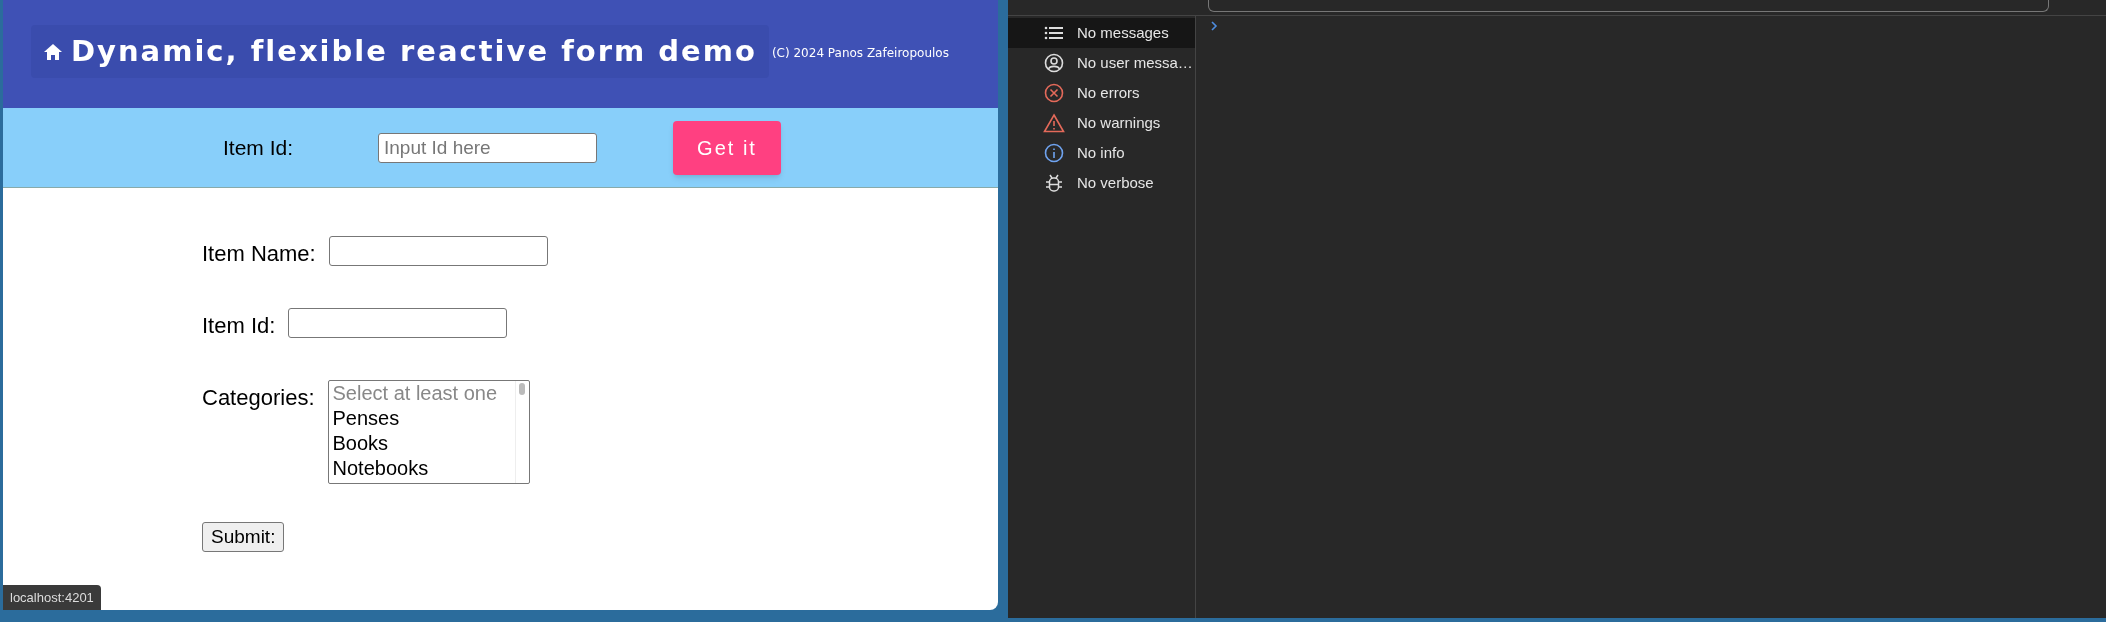 The image size is (2106, 622). Describe the element at coordinates (1054, 93) in the screenshot. I see `error-icon` at that location.